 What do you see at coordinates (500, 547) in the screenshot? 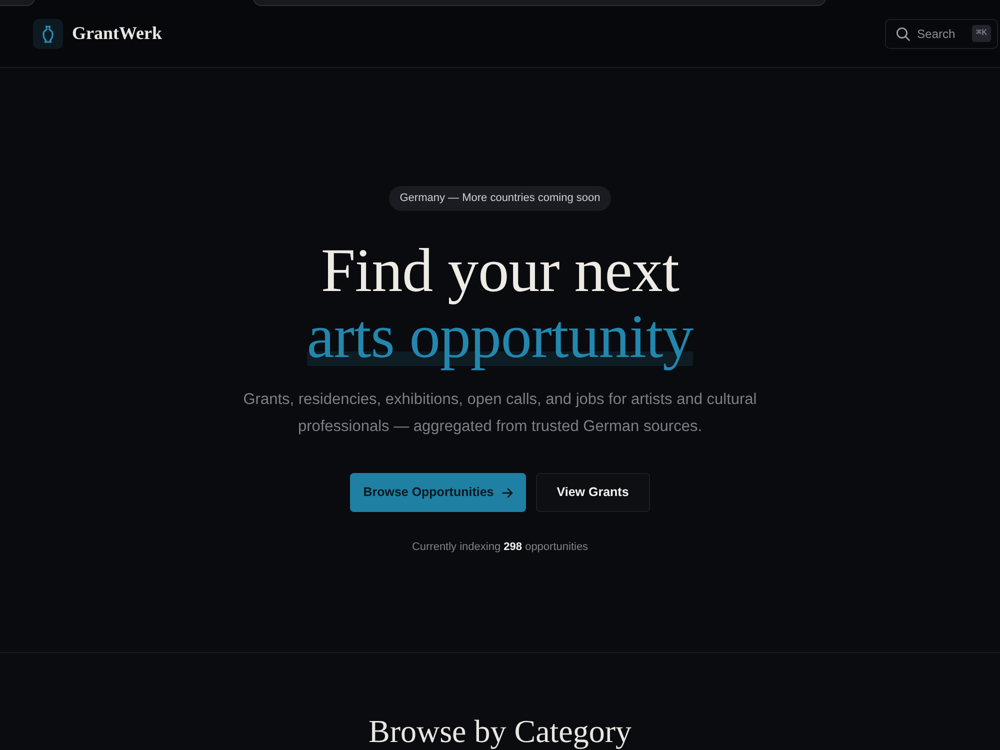
I see `index-count-note: Currently indexing 298 opportunities` at bounding box center [500, 547].